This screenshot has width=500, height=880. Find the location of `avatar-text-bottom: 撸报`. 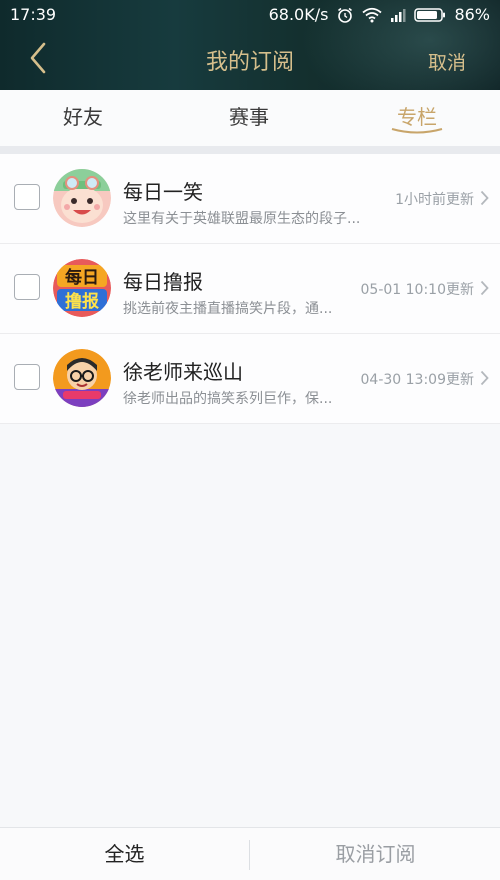

avatar-text-bottom: 撸报 is located at coordinates (82, 301).